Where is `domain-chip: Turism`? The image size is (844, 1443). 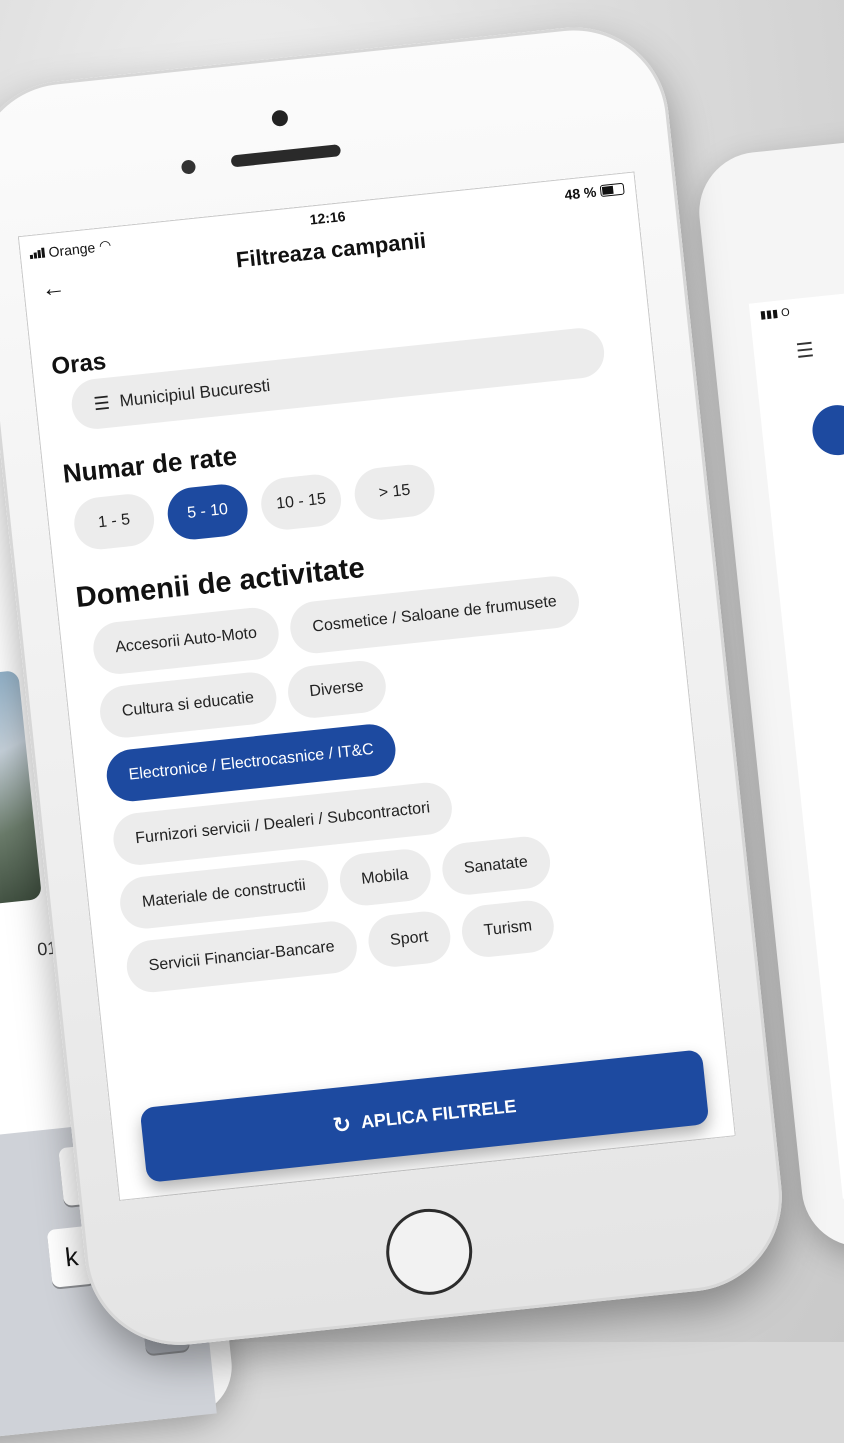 domain-chip: Turism is located at coordinates (508, 929).